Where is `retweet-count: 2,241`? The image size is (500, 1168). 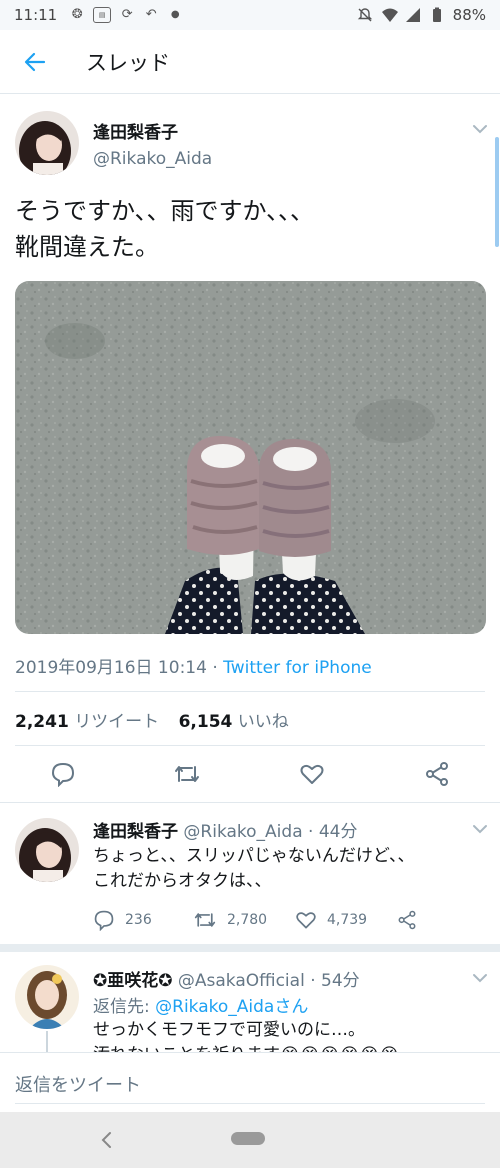
retweet-count: 2,241 is located at coordinates (42, 722).